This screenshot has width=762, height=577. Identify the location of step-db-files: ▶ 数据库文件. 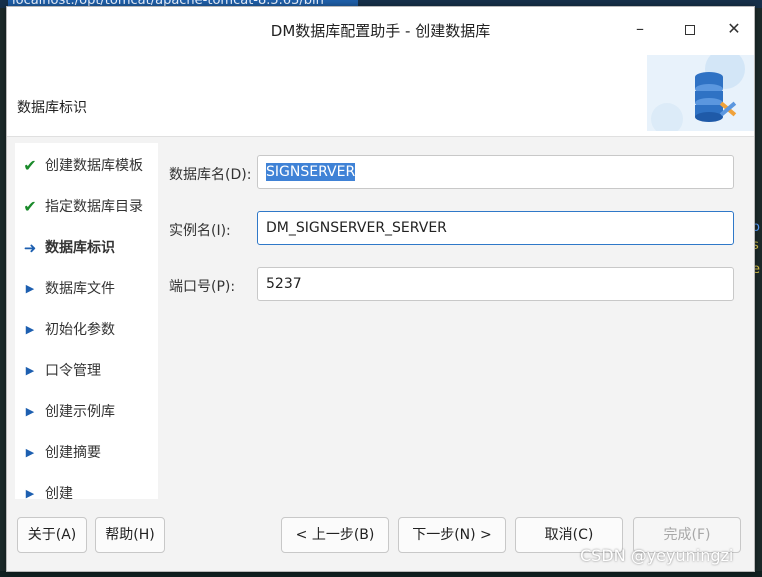
(86, 290).